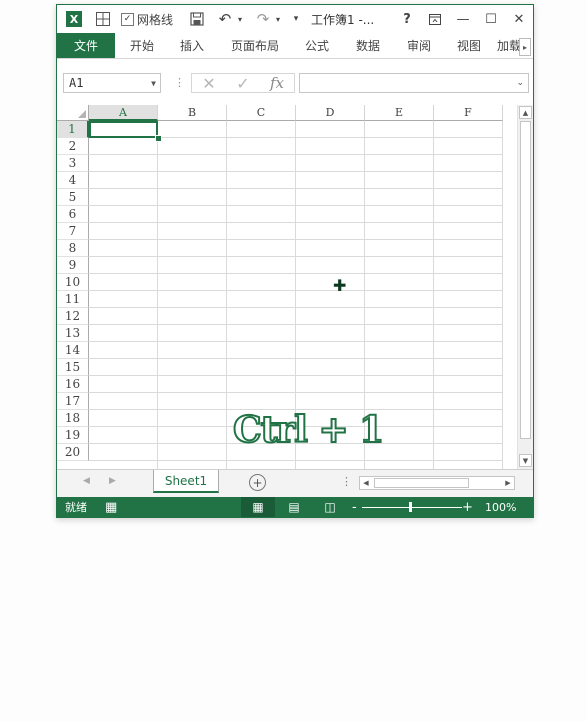 This screenshot has height=721, width=587. I want to click on row-header-8: 8, so click(73, 248).